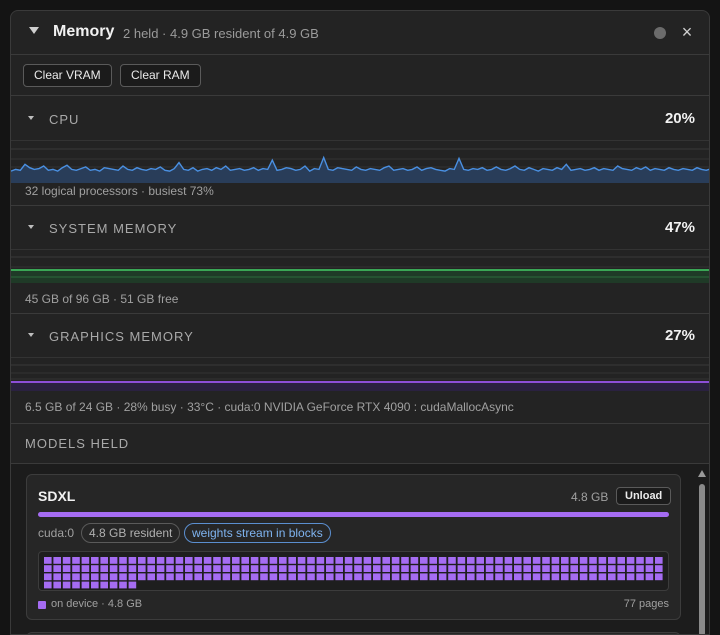 This screenshot has width=720, height=635. Describe the element at coordinates (97, 604) in the screenshot. I see `legend-text: on device · 4.8 GB` at that location.